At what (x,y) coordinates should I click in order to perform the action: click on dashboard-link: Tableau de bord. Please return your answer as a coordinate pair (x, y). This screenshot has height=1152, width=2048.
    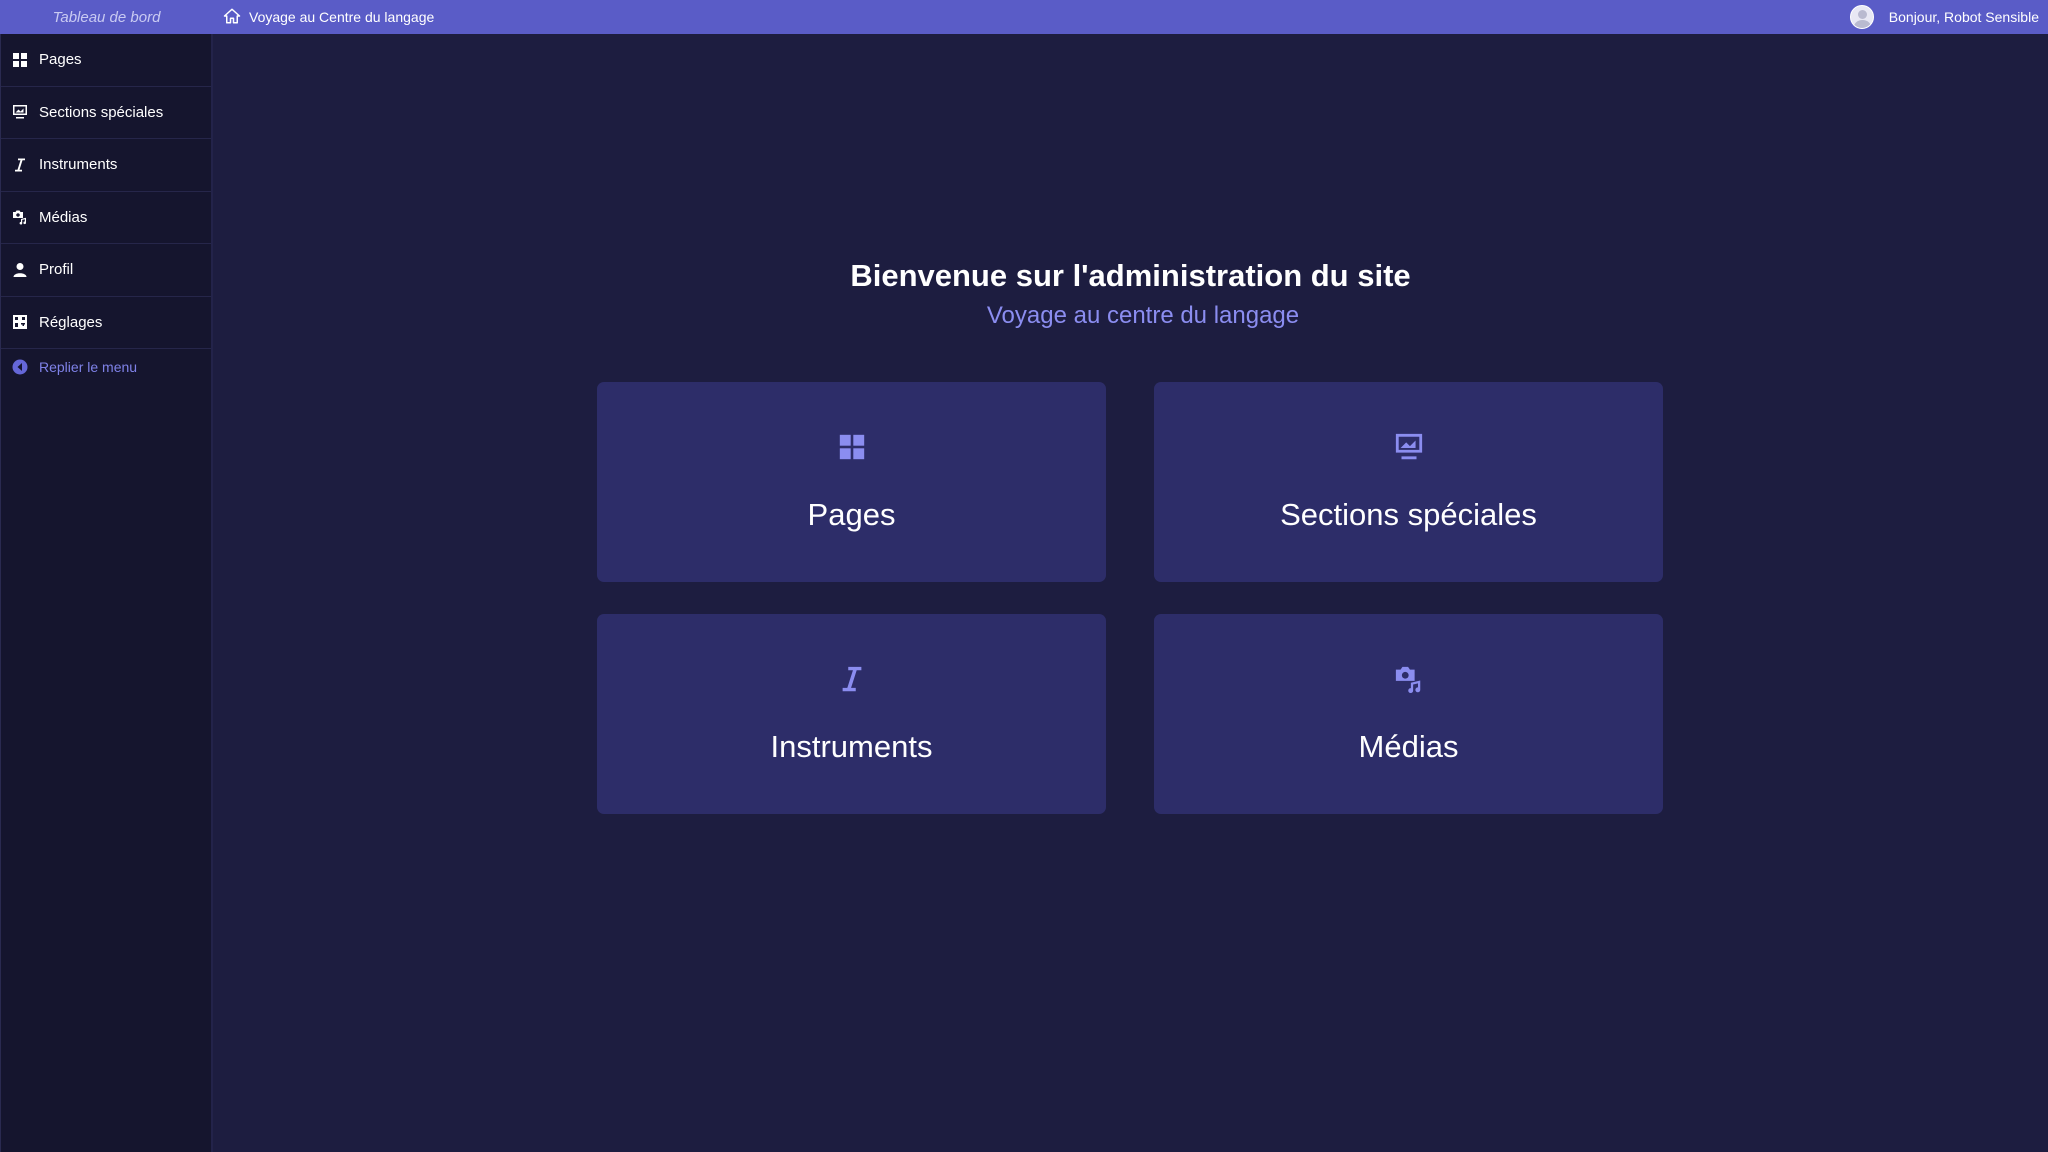
    Looking at the image, I should click on (106, 17).